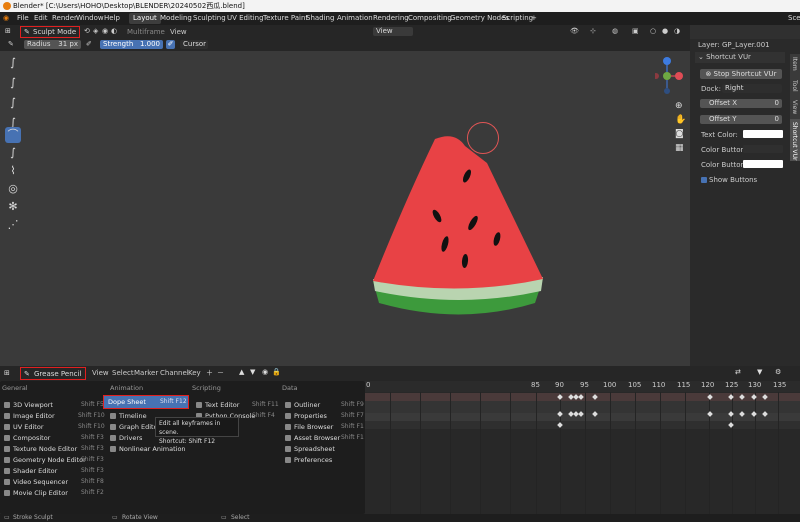  I want to click on menu-item-uv-editor: UV Editor, so click(24, 427).